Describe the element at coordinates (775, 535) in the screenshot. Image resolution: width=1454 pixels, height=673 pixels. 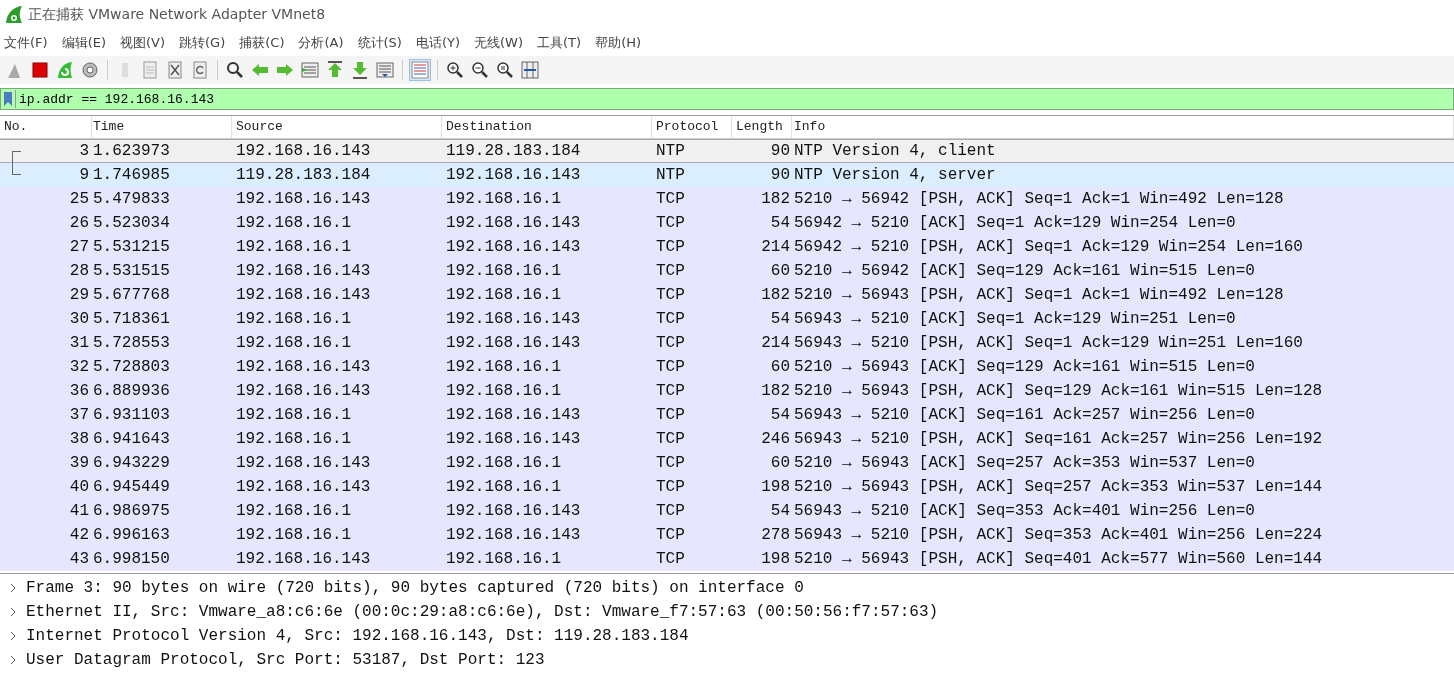
I see `table-cell-text: 278` at that location.